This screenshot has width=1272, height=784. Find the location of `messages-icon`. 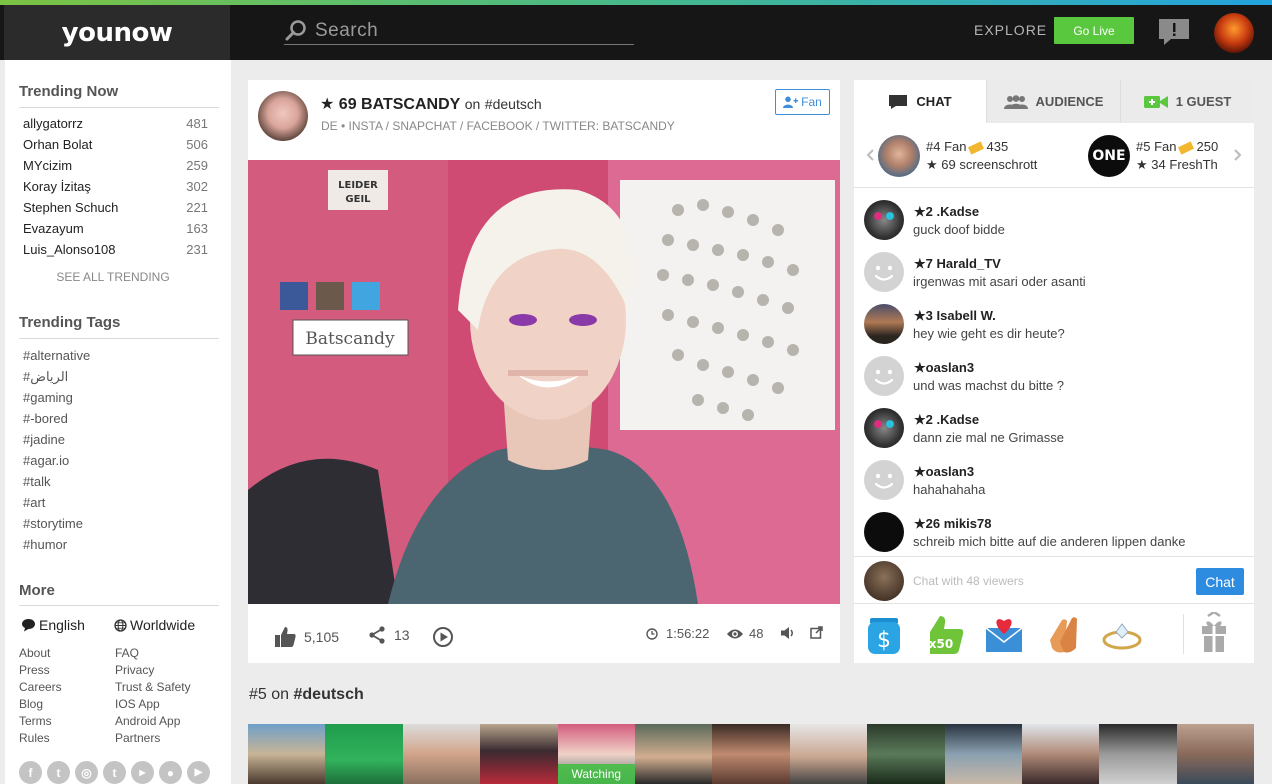

messages-icon is located at coordinates (1174, 32).